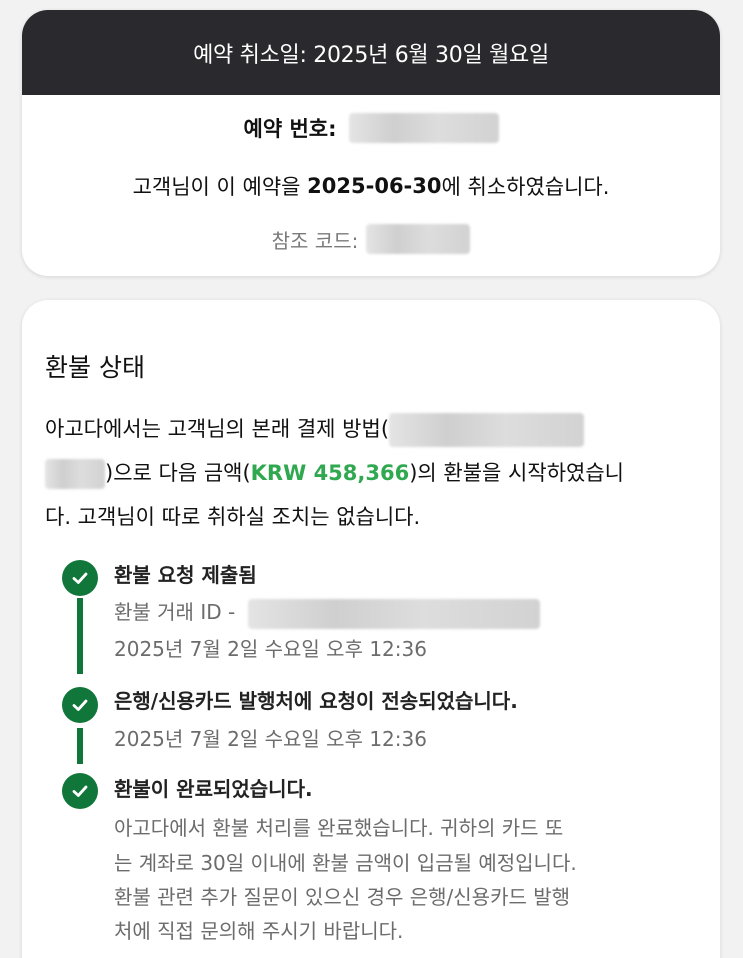 The height and width of the screenshot is (958, 743). I want to click on refund-transaction-id-label: 환불 거래 ID -, so click(175, 612).